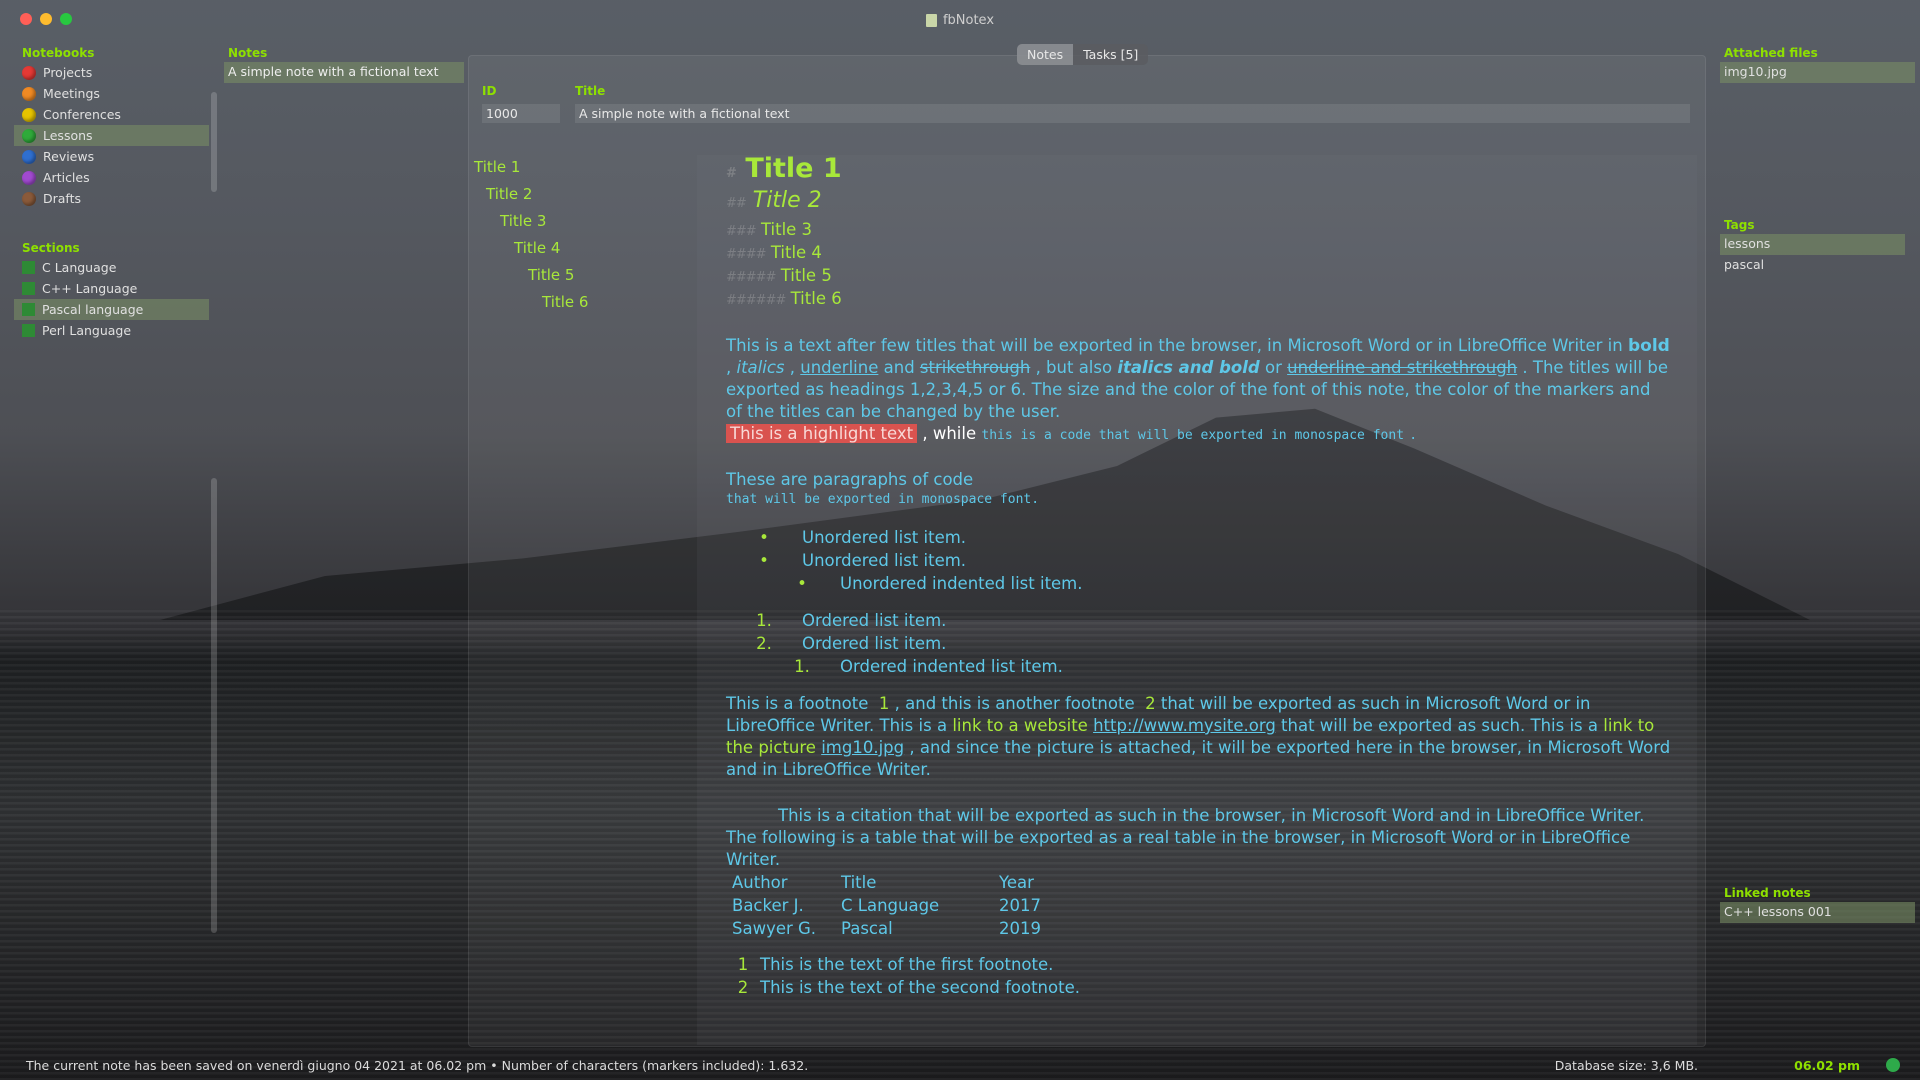 This screenshot has width=1920, height=1080. I want to click on section-square-icon, so click(28, 288).